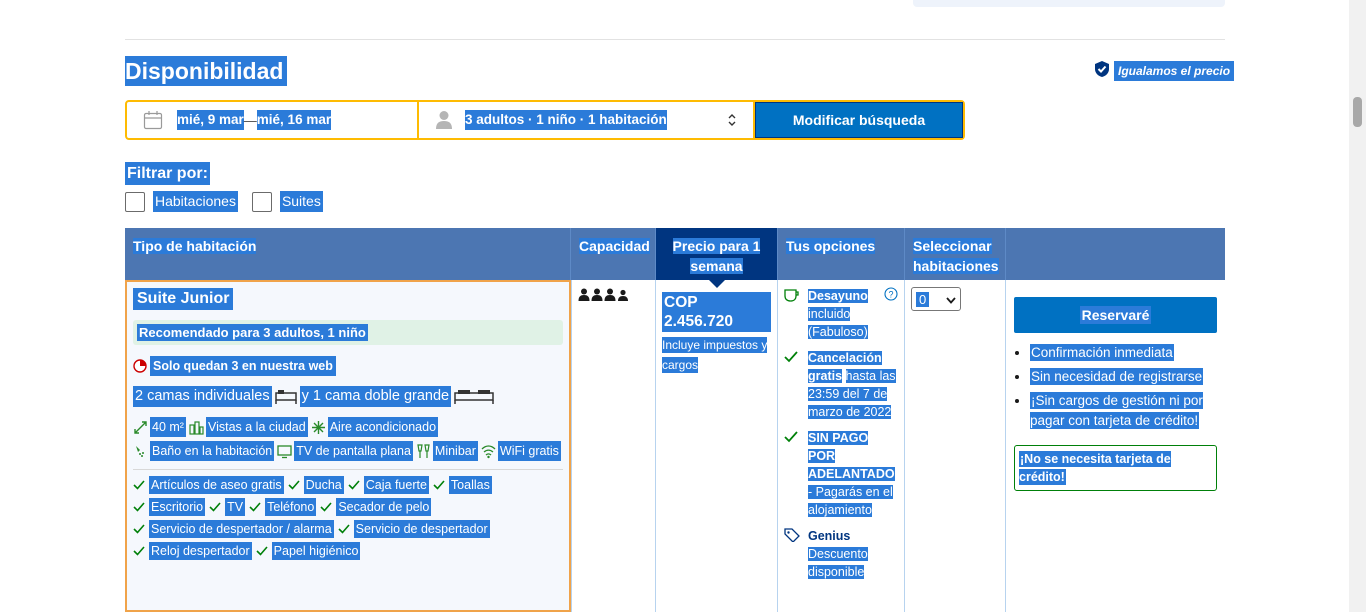 This screenshot has width=1366, height=612. Describe the element at coordinates (841, 254) in the screenshot. I see `header-options: Tus opciones` at that location.